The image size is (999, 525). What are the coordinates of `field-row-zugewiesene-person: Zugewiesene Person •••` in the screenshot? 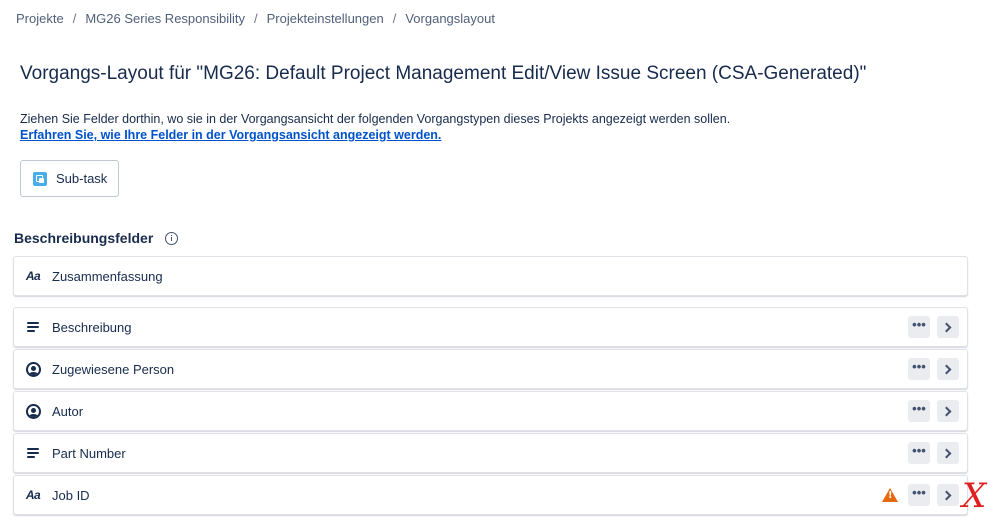 It's located at (490, 369).